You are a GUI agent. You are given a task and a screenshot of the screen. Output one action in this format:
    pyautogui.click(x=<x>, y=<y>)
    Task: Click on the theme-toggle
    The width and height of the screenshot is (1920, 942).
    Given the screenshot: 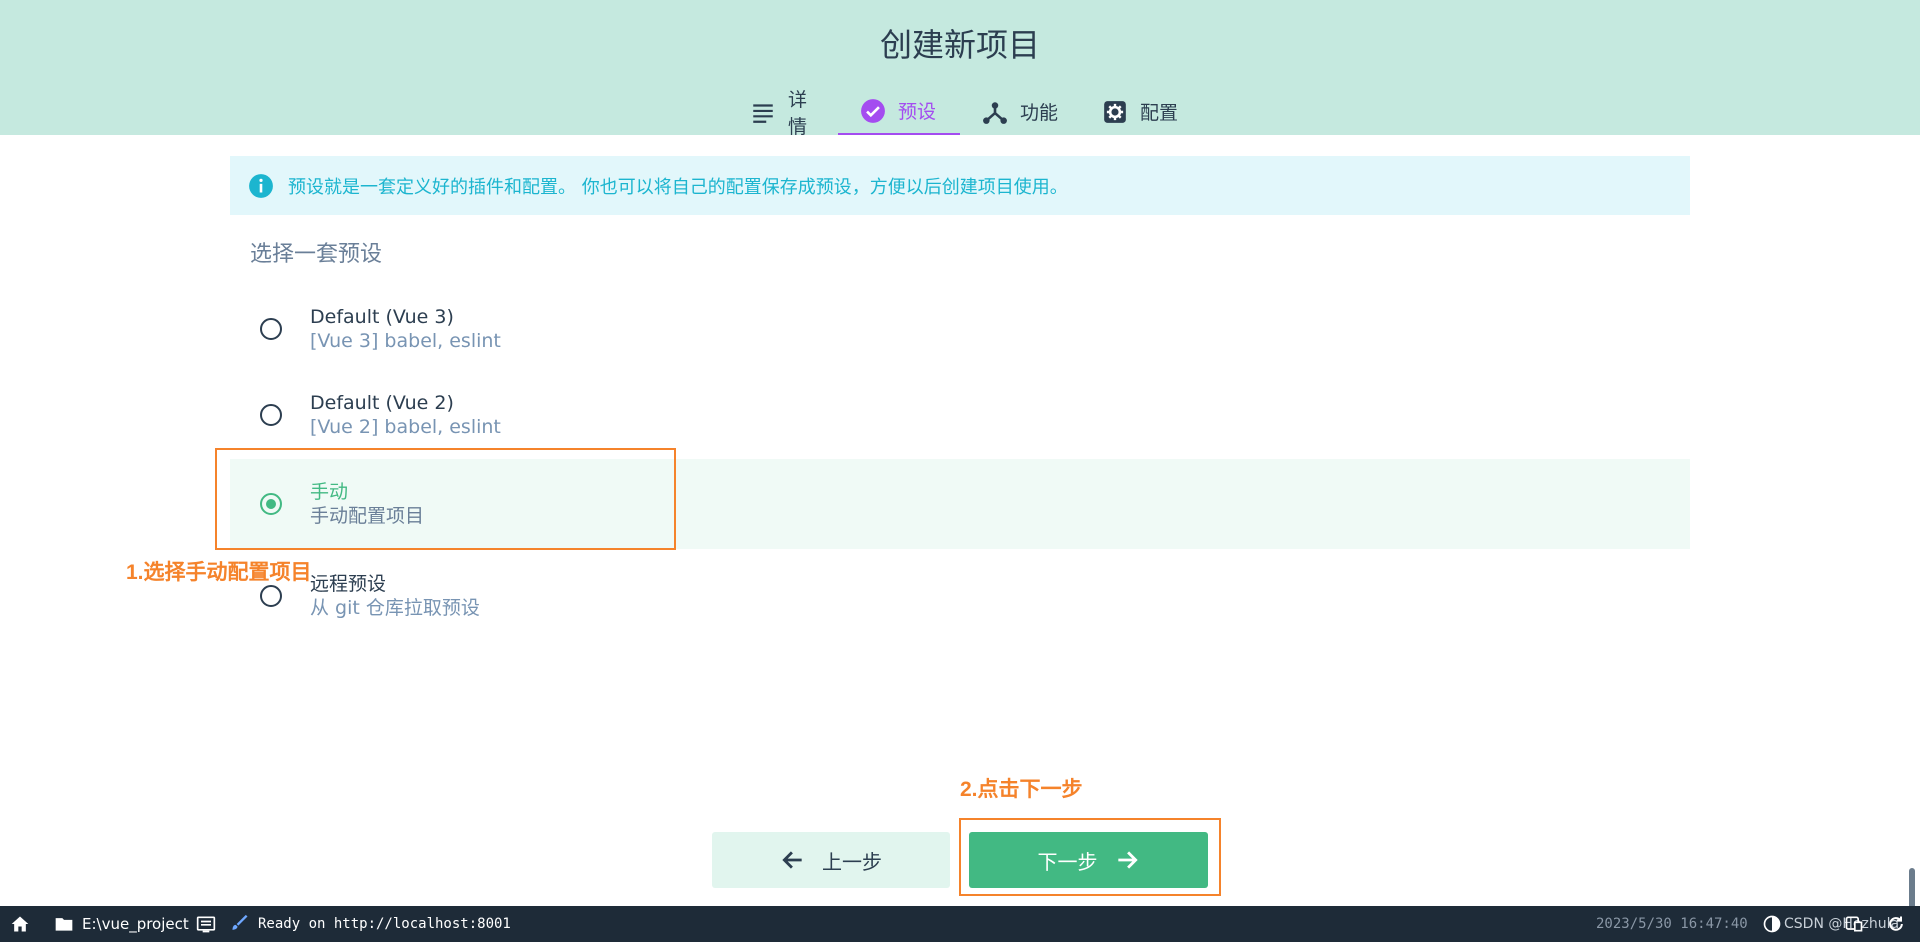 What is the action you would take?
    pyautogui.click(x=1772, y=924)
    